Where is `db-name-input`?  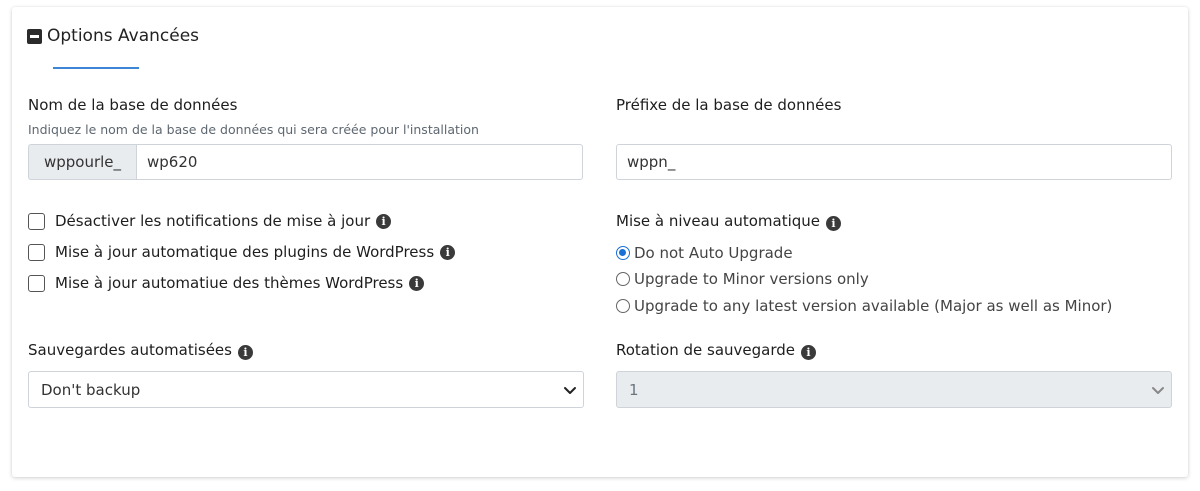 db-name-input is located at coordinates (359, 162).